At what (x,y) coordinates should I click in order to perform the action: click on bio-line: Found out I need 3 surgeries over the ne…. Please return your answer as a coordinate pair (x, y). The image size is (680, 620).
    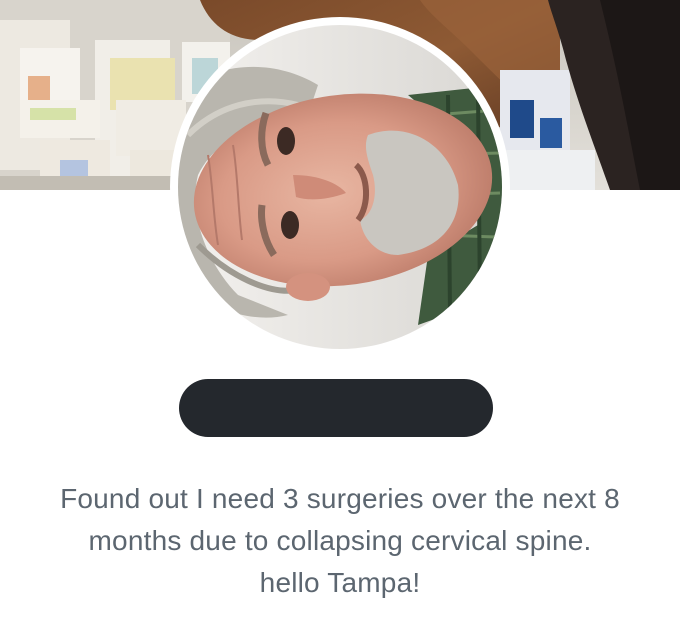
    Looking at the image, I should click on (340, 498).